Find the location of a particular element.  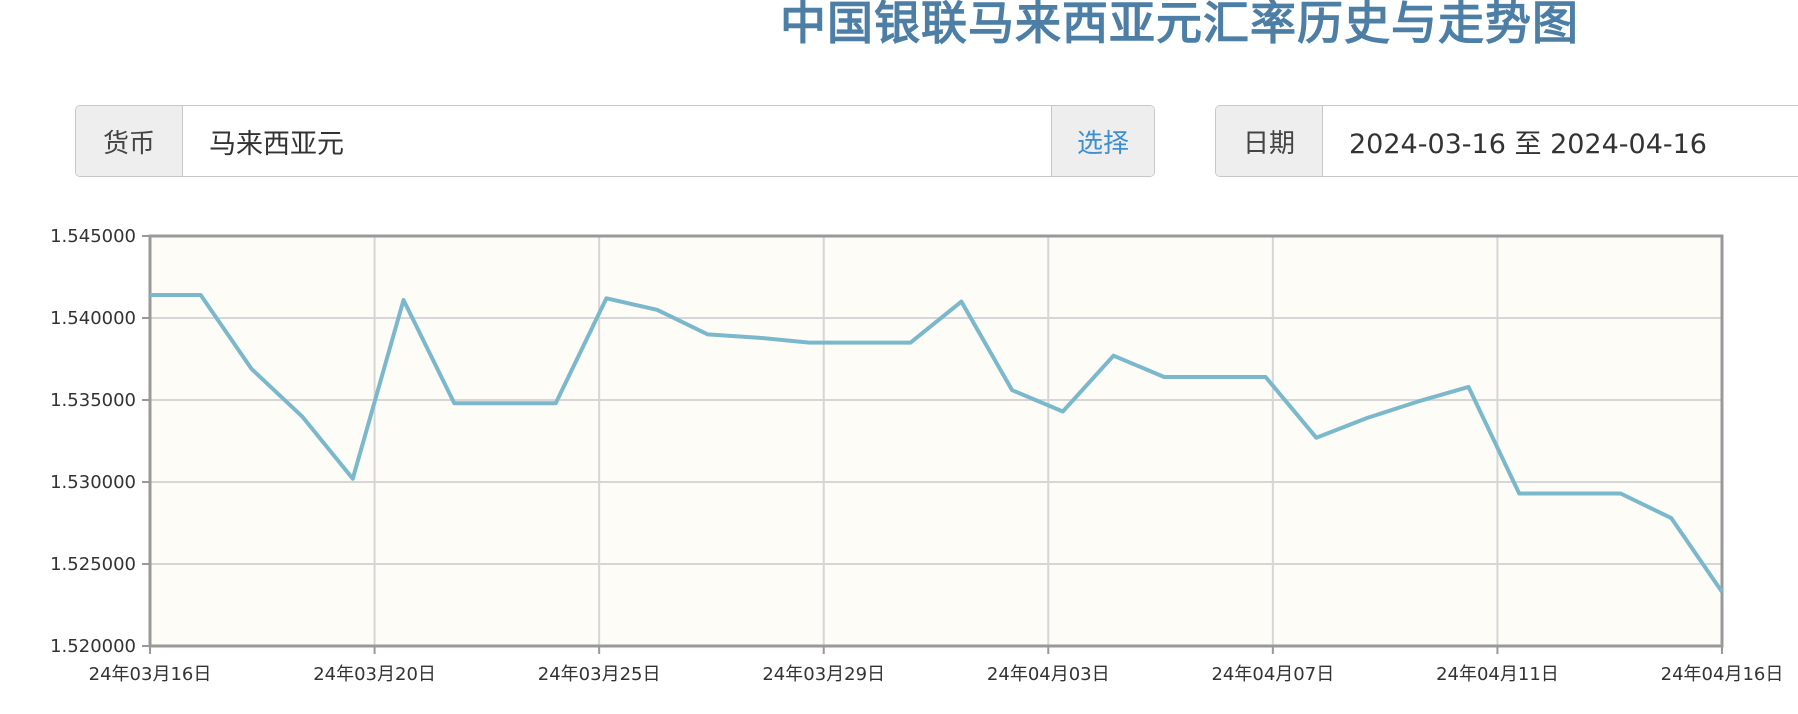

x-tick-label: 24年04月16日 is located at coordinates (1722, 674).